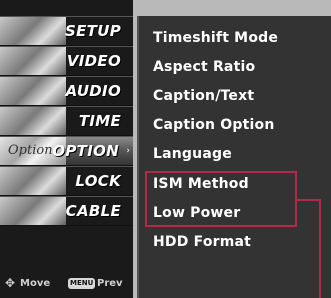 The width and height of the screenshot is (331, 298). Describe the element at coordinates (99, 121) in the screenshot. I see `menu-item-label: TIME` at that location.